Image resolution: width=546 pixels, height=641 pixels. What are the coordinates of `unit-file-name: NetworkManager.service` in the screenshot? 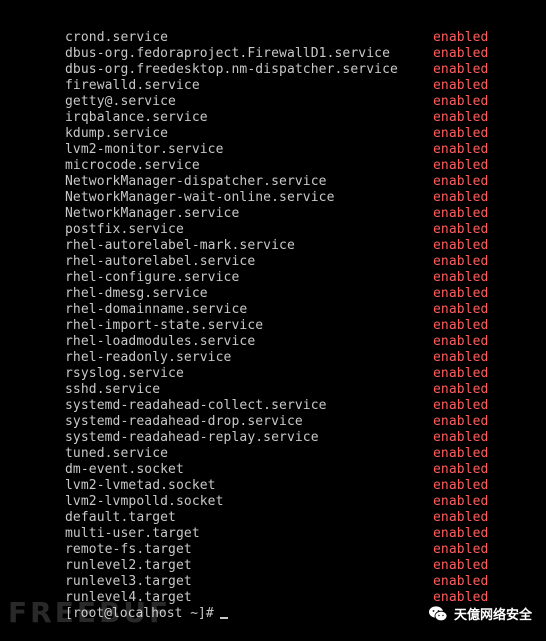 It's located at (152, 213).